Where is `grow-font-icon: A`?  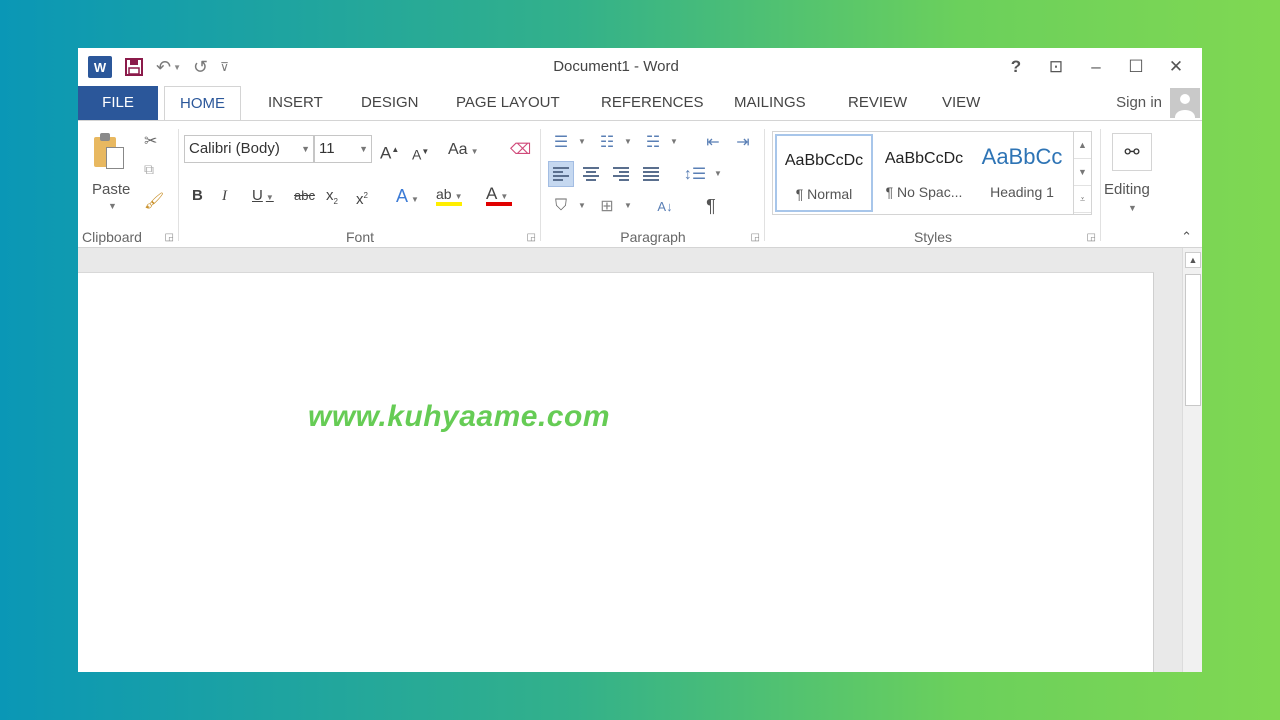 grow-font-icon: A is located at coordinates (386, 153).